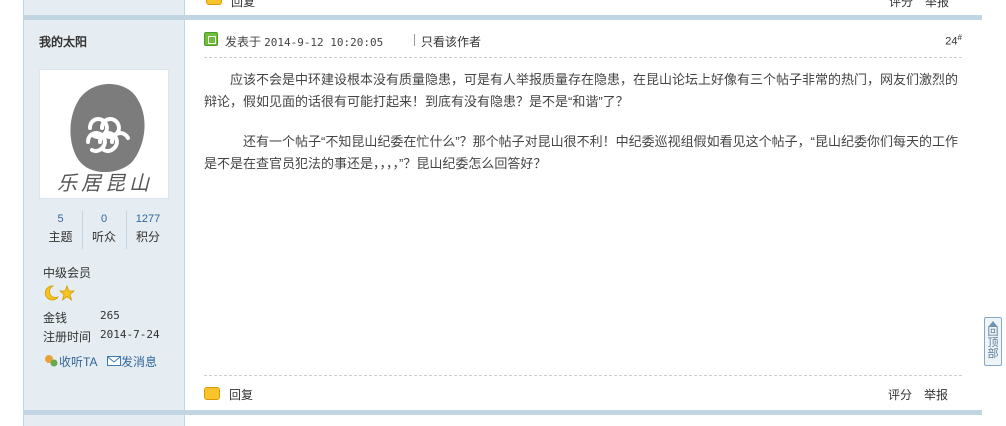 The width and height of the screenshot is (1006, 426). I want to click on author-stats: 5 主题 0 听众 1277 积分, so click(104, 230).